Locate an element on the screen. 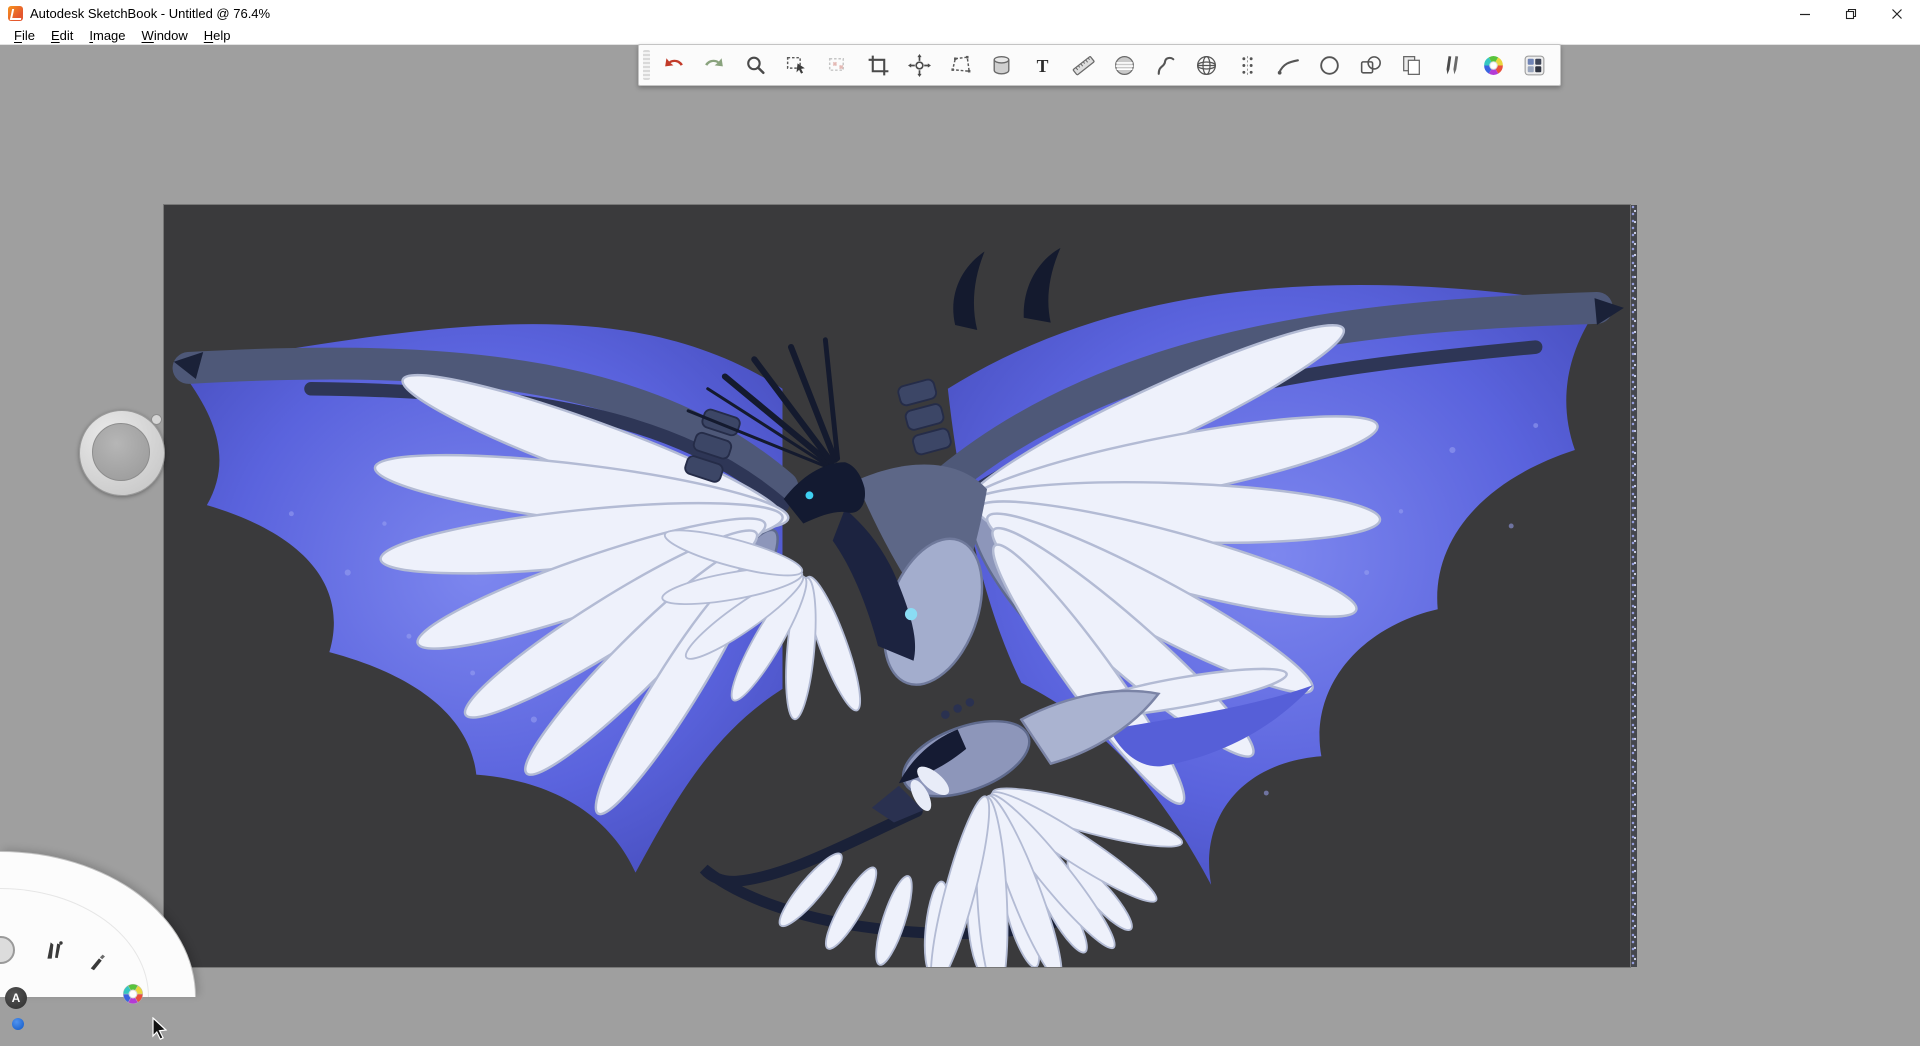  crop-icon is located at coordinates (878, 65).